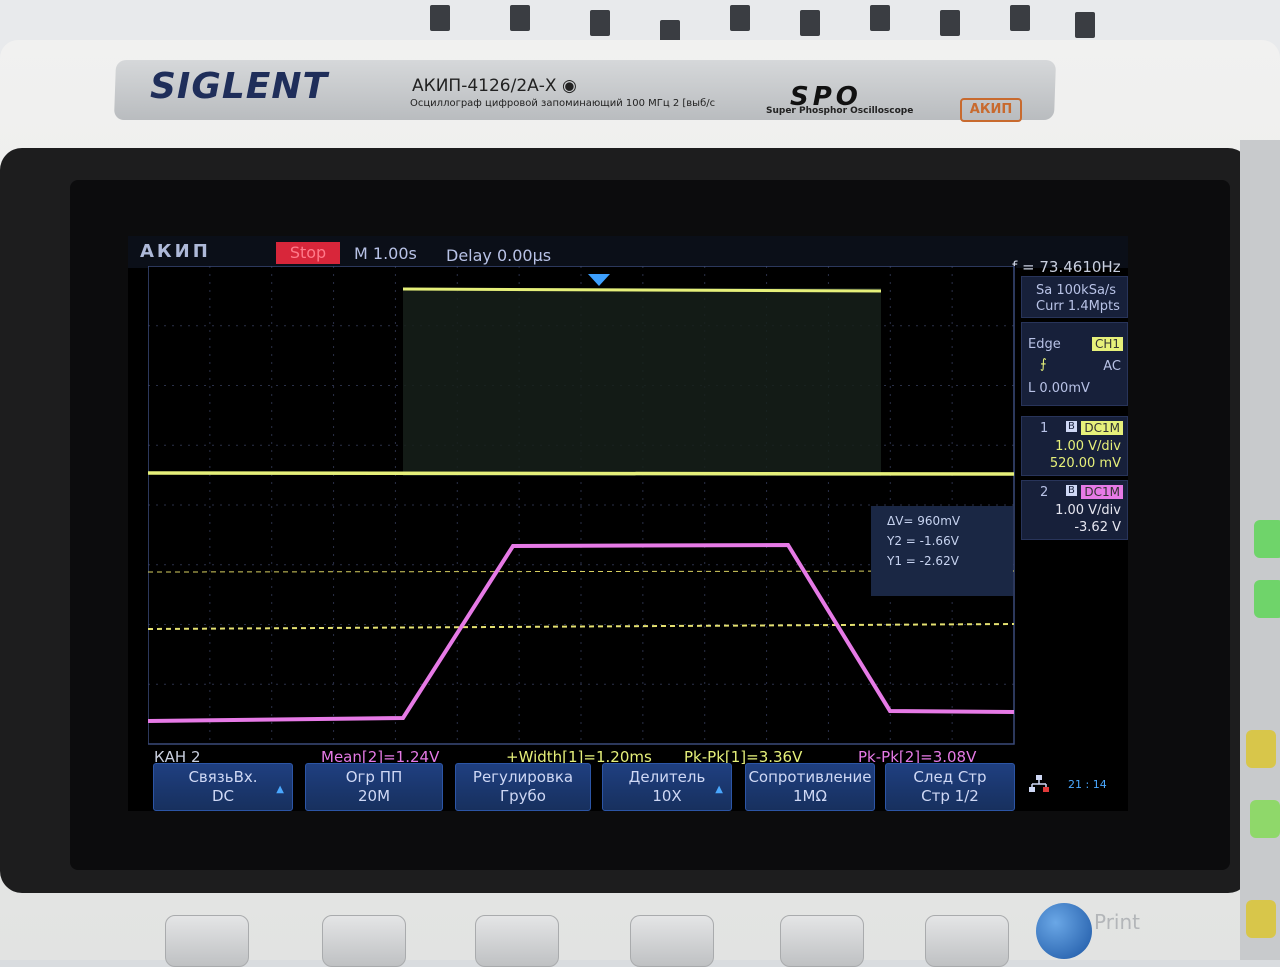  Describe the element at coordinates (1044, 492) in the screenshot. I see `ch2-number: 2` at that location.